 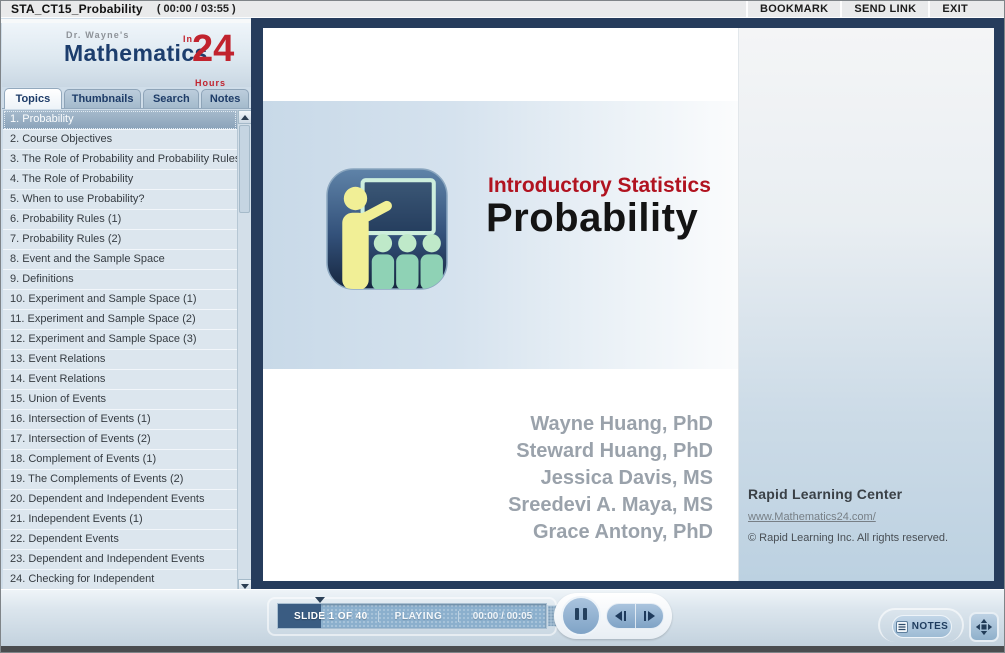 I want to click on notes-button: NOTES, so click(x=922, y=626).